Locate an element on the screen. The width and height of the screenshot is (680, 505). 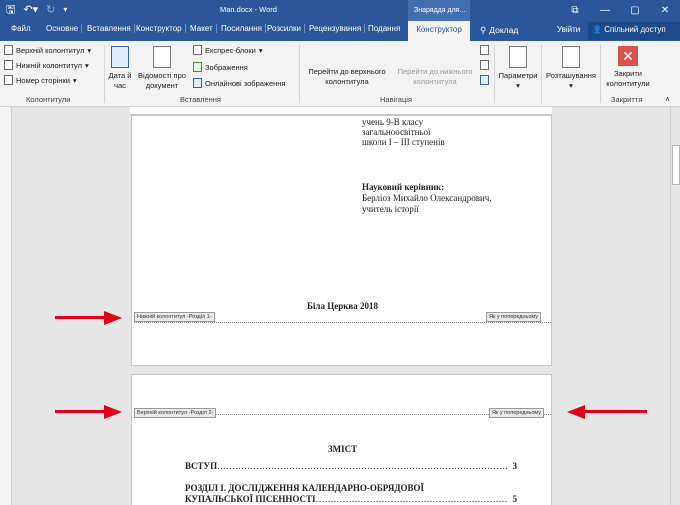
customize-qat-icon: ▾ is located at coordinates (65, 10).